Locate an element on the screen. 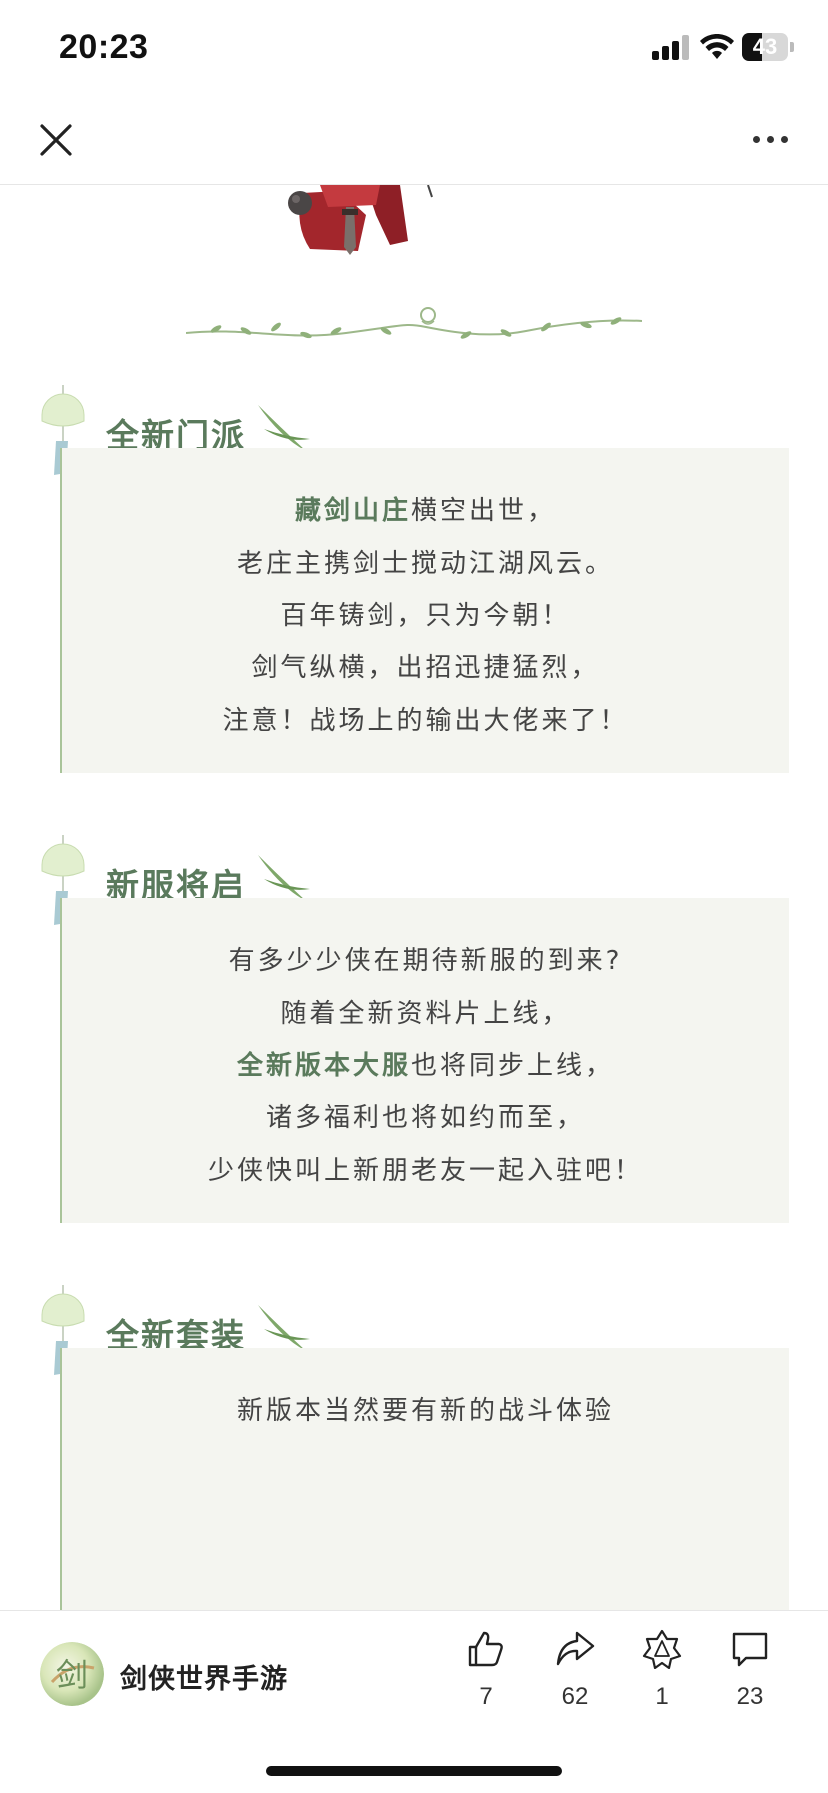 The height and width of the screenshot is (1793, 828). section-card: 新版本当然要有新的战斗体验 is located at coordinates (424, 1479).